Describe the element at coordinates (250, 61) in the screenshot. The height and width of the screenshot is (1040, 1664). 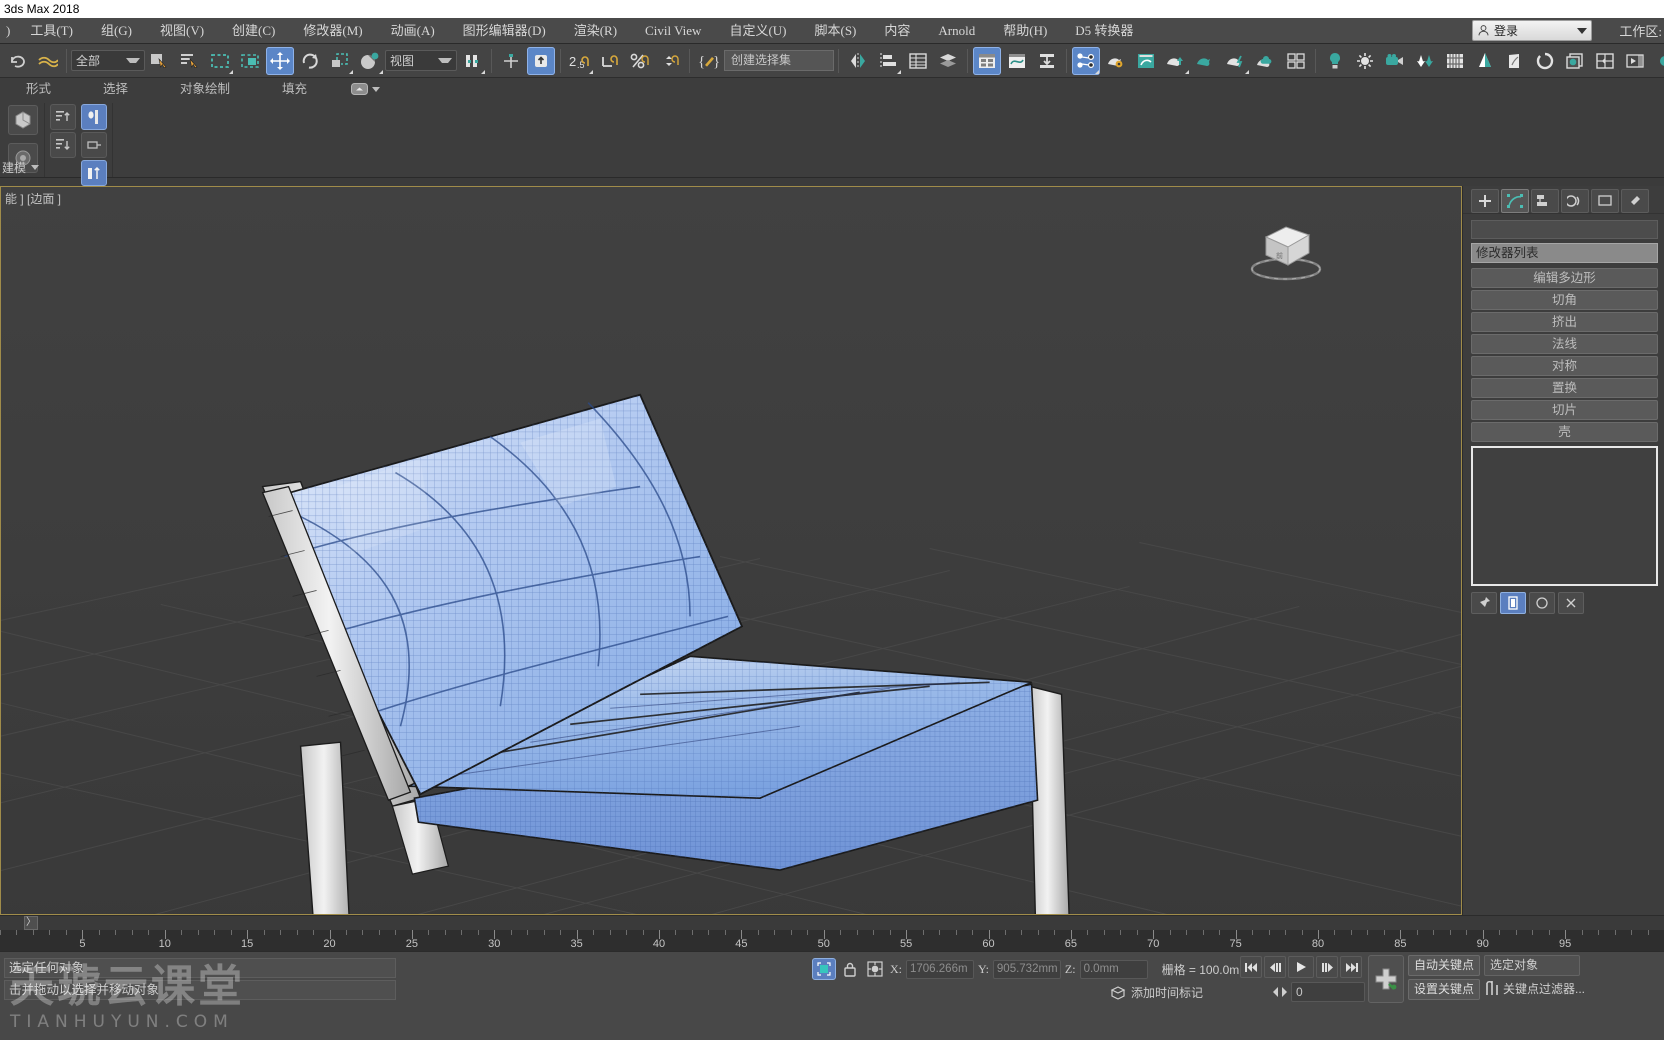
I see `window-crossing-icon` at that location.